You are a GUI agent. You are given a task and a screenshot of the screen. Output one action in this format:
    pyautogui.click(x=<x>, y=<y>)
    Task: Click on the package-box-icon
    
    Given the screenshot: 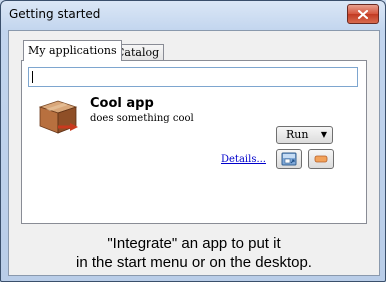 What is the action you would take?
    pyautogui.click(x=58, y=116)
    